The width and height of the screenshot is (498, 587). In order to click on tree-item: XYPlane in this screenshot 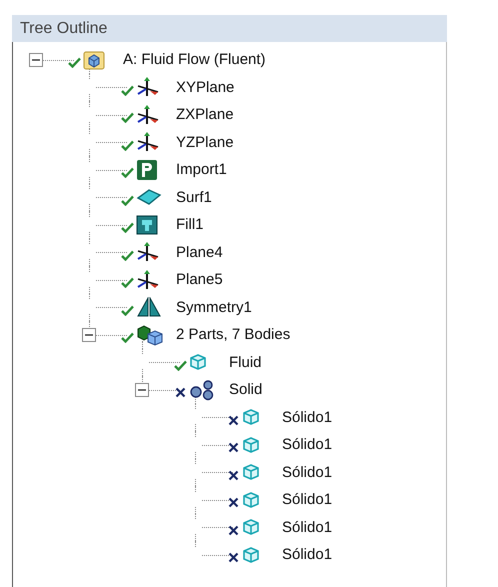, I will do `click(205, 87)`.